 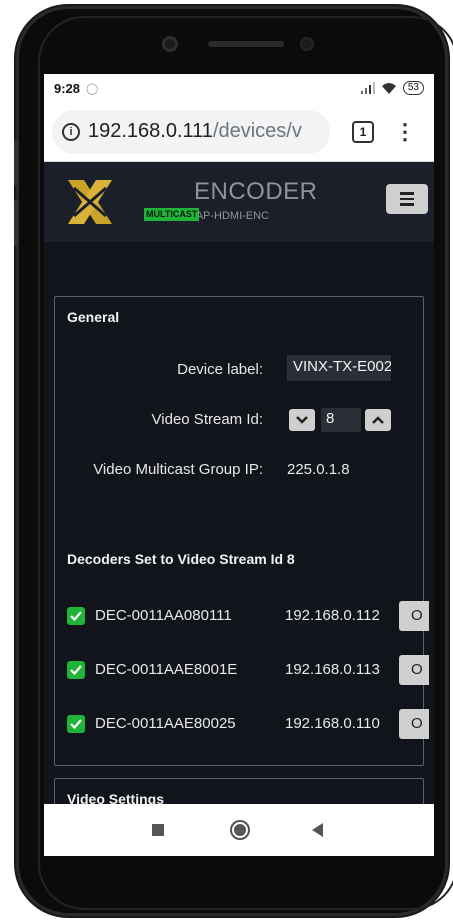 What do you see at coordinates (332, 723) in the screenshot?
I see `decoder-ip: 192.168.0.110` at bounding box center [332, 723].